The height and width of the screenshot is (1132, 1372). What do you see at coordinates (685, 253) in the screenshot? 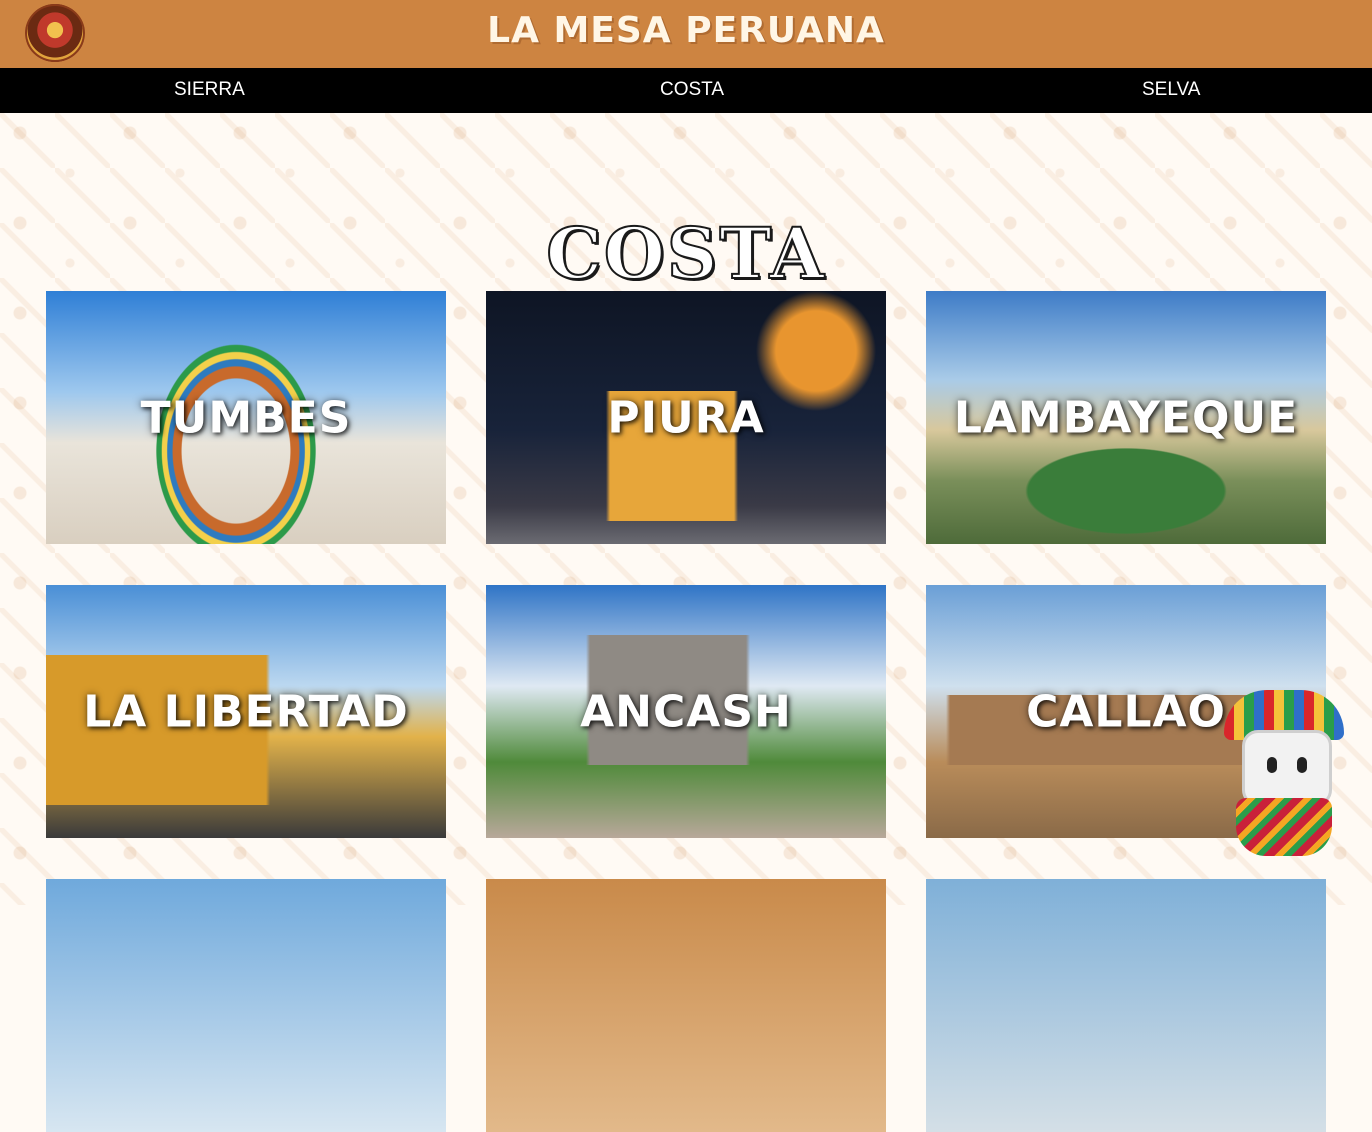
I see `page-title: COSTA` at bounding box center [685, 253].